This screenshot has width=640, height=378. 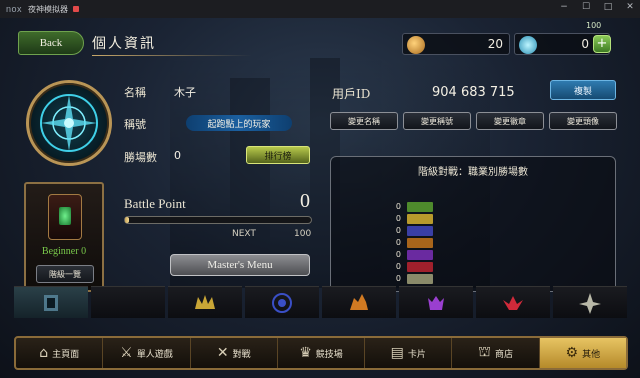 What do you see at coordinates (473, 172) in the screenshot?
I see `ladder-title: 階級對戰：職業別勝場數` at bounding box center [473, 172].